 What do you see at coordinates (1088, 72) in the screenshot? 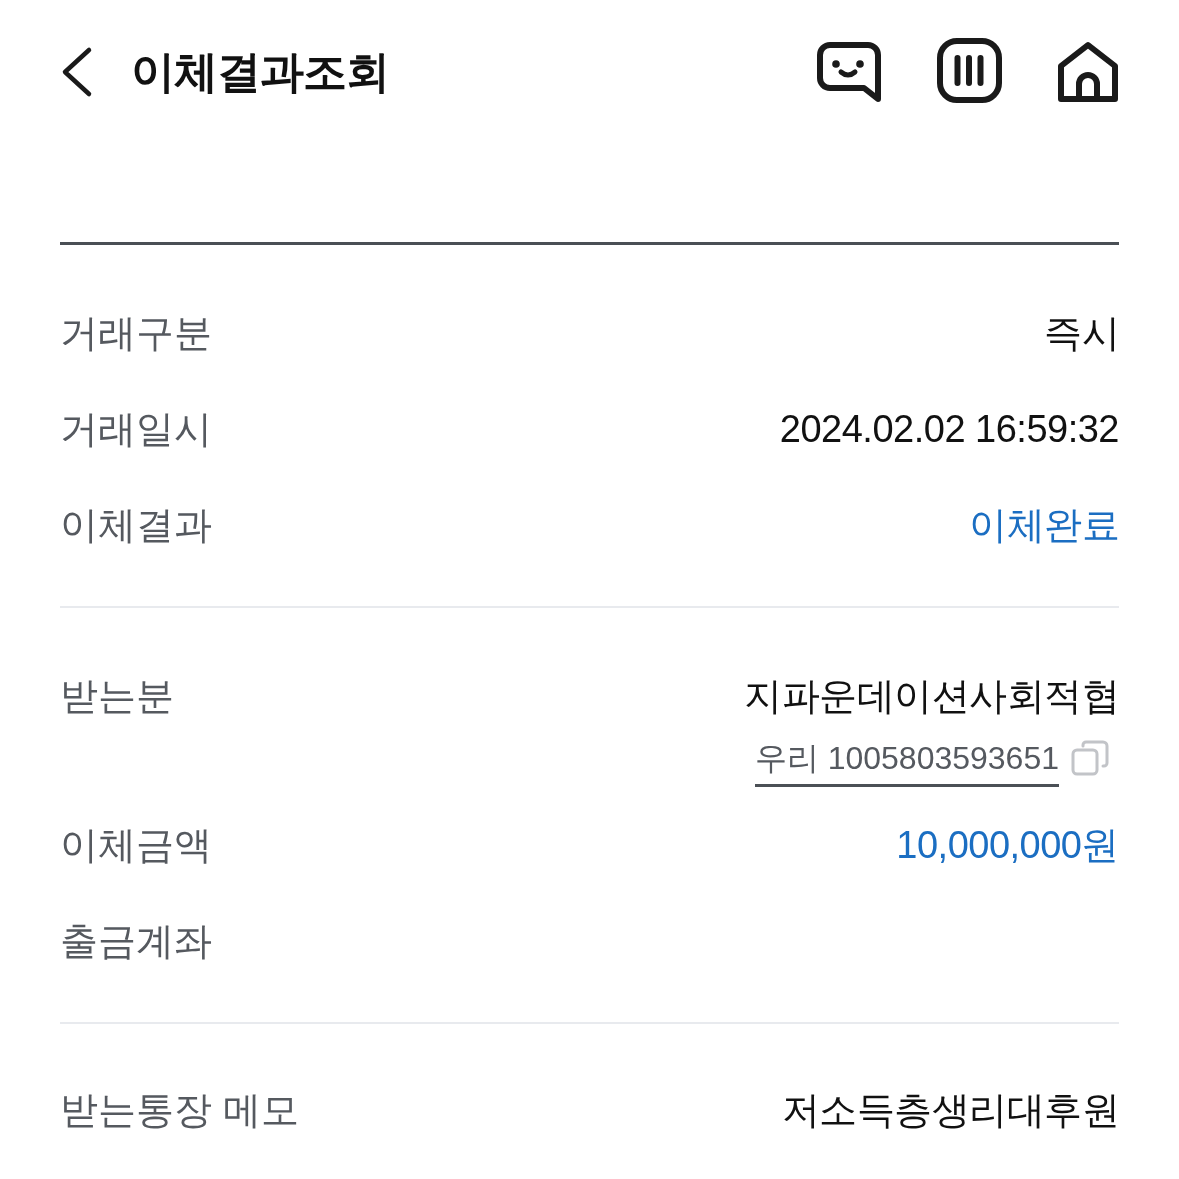
I see `home-icon` at bounding box center [1088, 72].